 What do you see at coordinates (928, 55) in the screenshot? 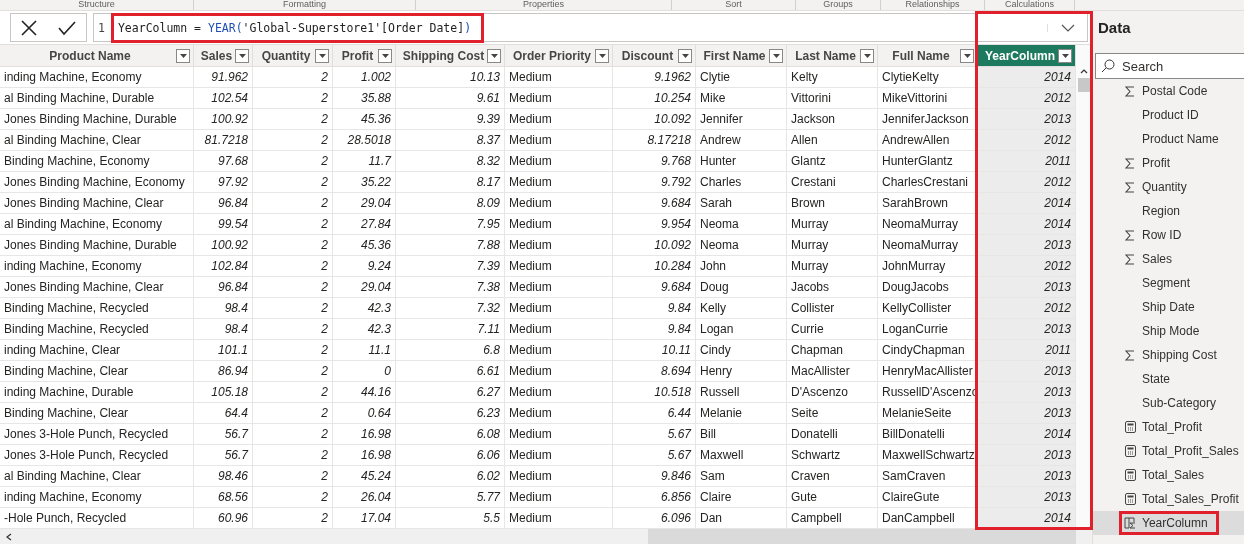
I see `column-header: Full Name` at bounding box center [928, 55].